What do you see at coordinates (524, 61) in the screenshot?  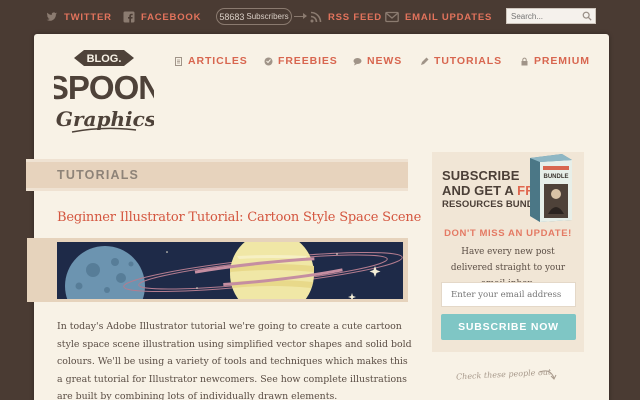 I see `lock-icon` at bounding box center [524, 61].